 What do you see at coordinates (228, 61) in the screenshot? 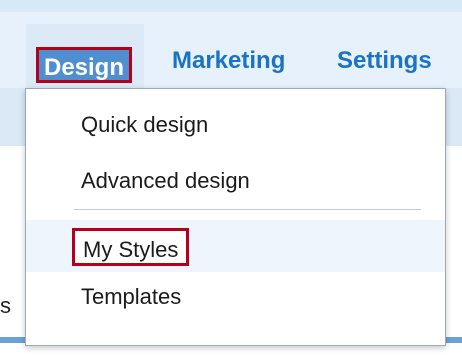
I see `nav-tab-marketing: Marketing` at bounding box center [228, 61].